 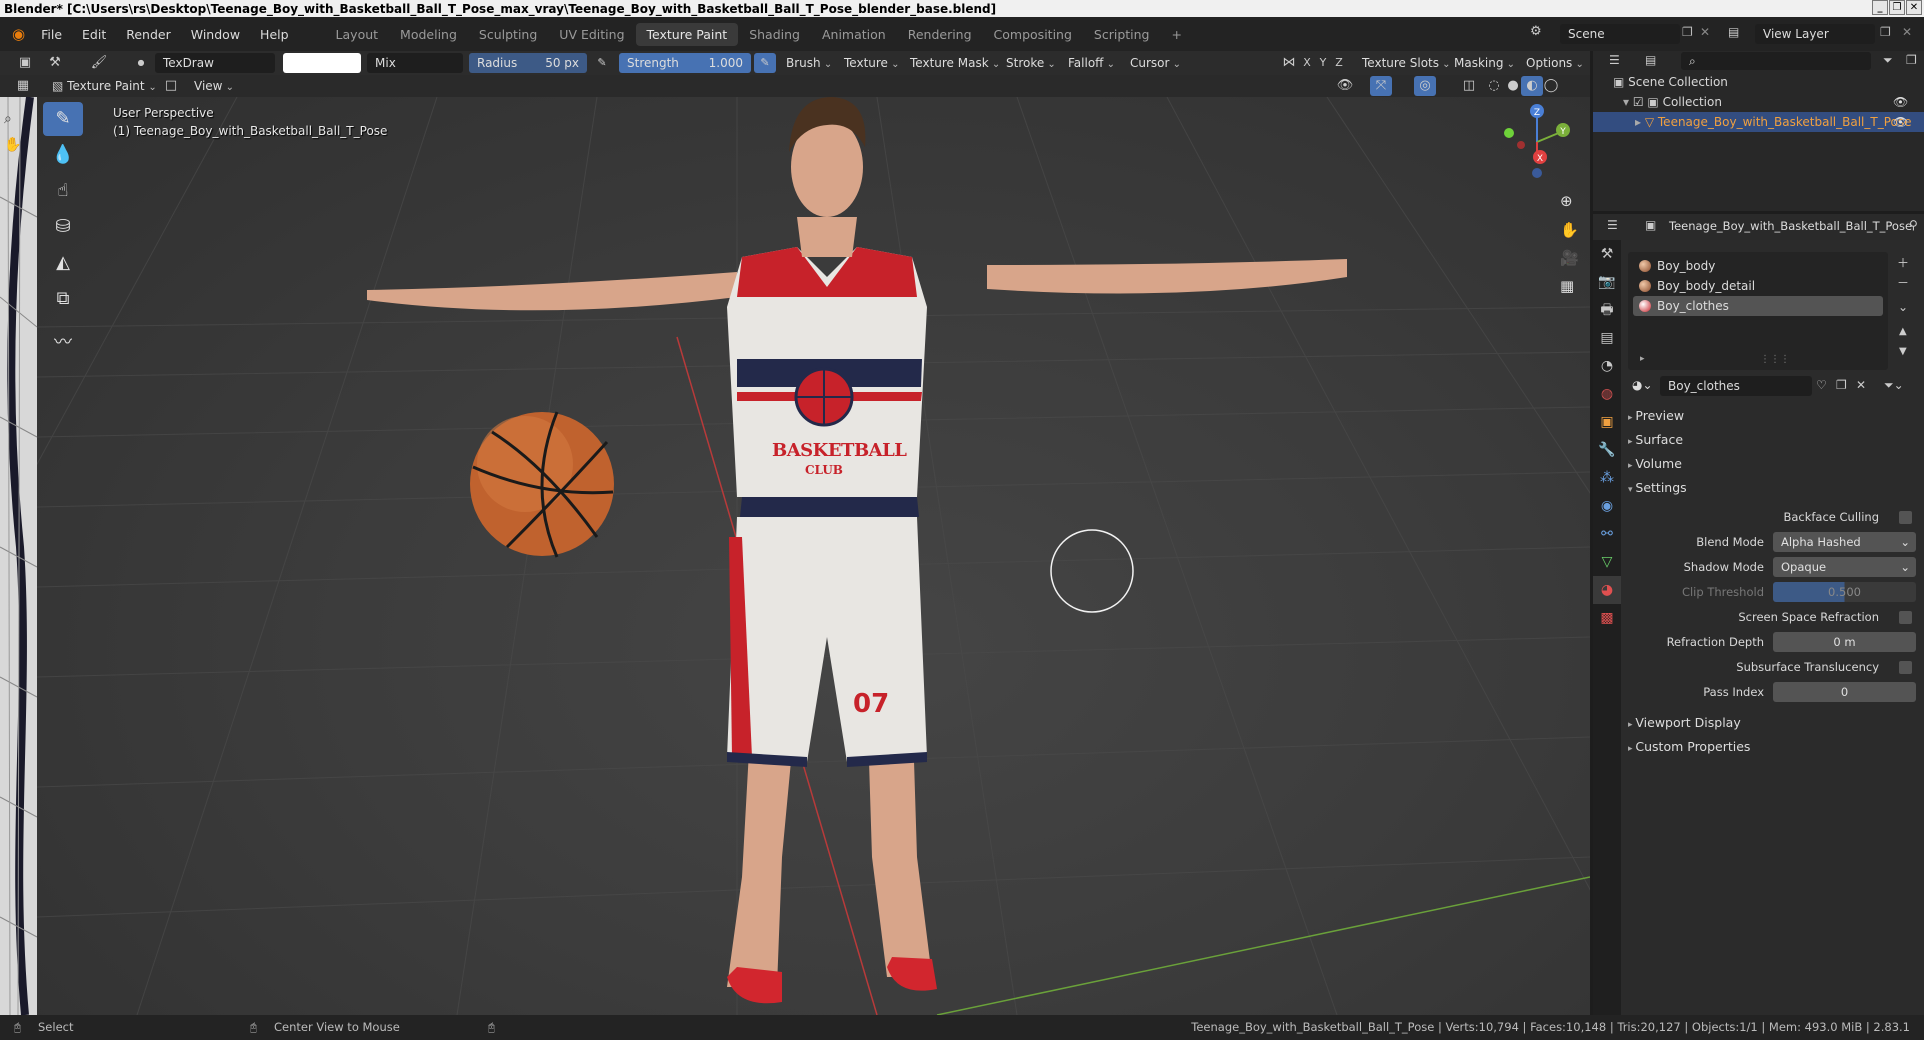 What do you see at coordinates (1903, 331) in the screenshot?
I see `move-up-icon: ▲` at bounding box center [1903, 331].